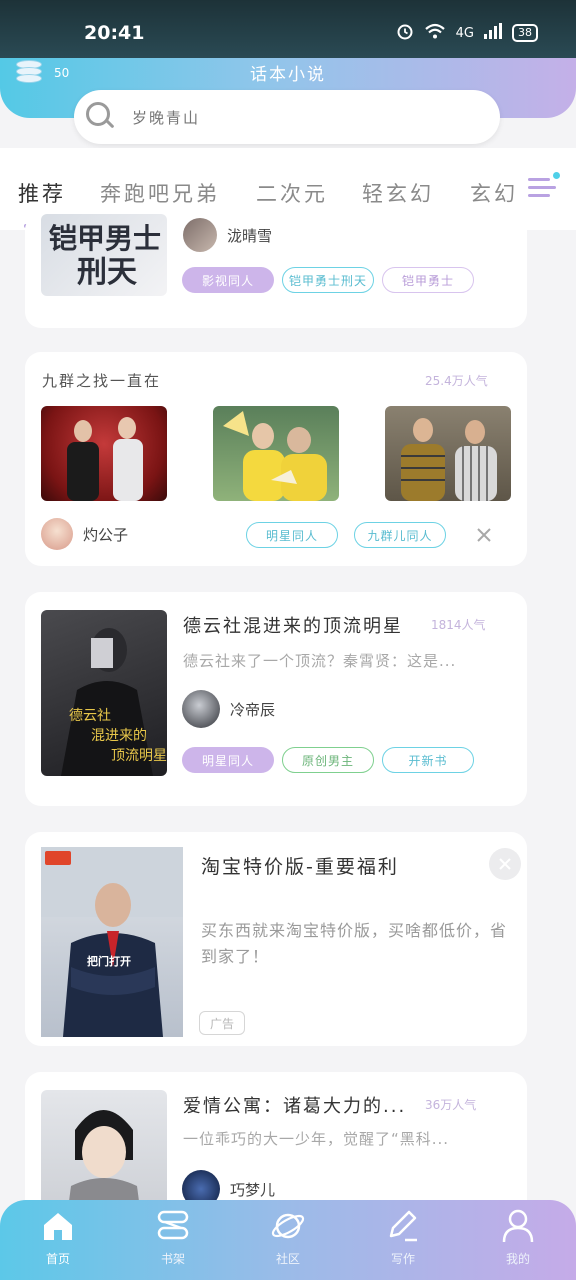 The width and height of the screenshot is (576, 1280). I want to click on author-name: 巧梦儿, so click(253, 1189).